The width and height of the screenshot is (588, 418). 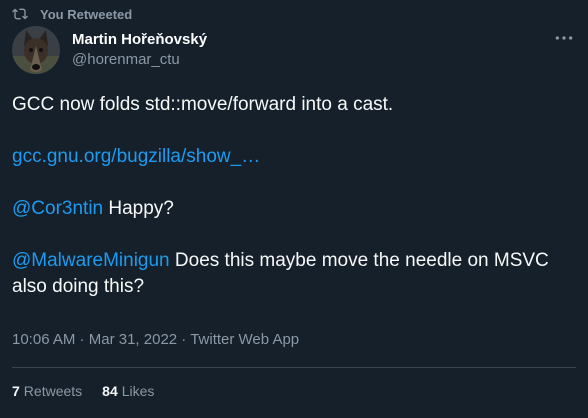 I want to click on likes-count: 84, so click(x=110, y=391).